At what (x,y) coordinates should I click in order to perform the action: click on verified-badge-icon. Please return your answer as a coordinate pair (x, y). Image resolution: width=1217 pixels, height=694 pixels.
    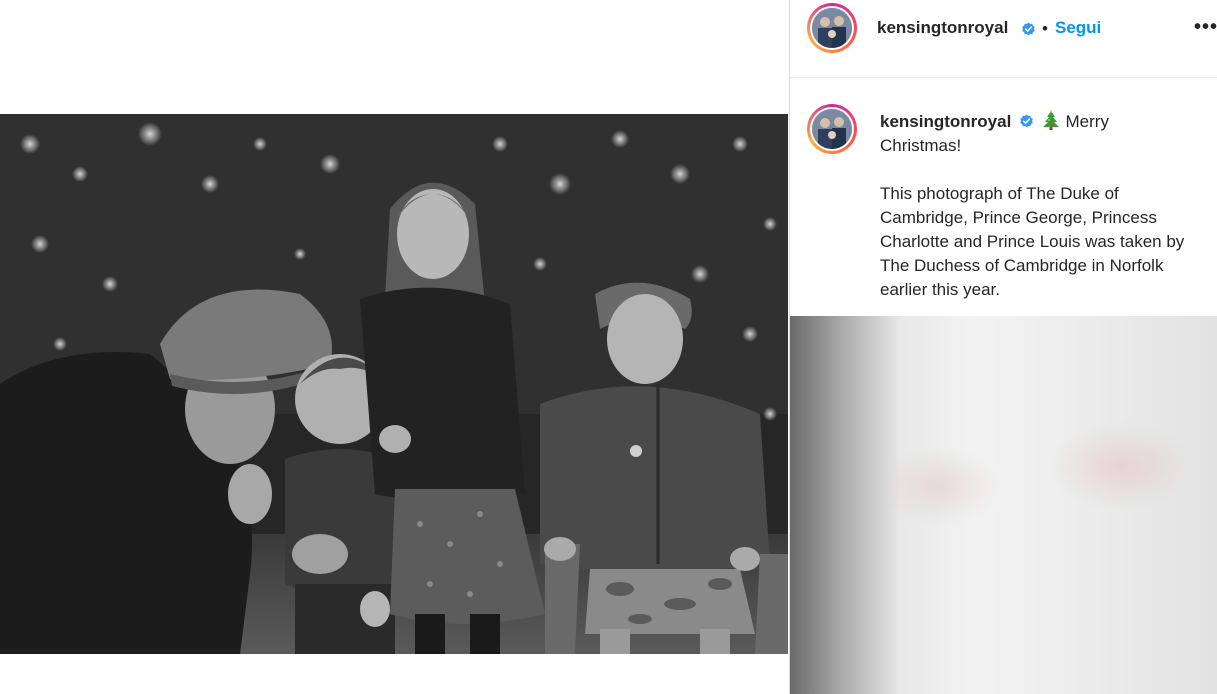
    Looking at the image, I should click on (1028, 29).